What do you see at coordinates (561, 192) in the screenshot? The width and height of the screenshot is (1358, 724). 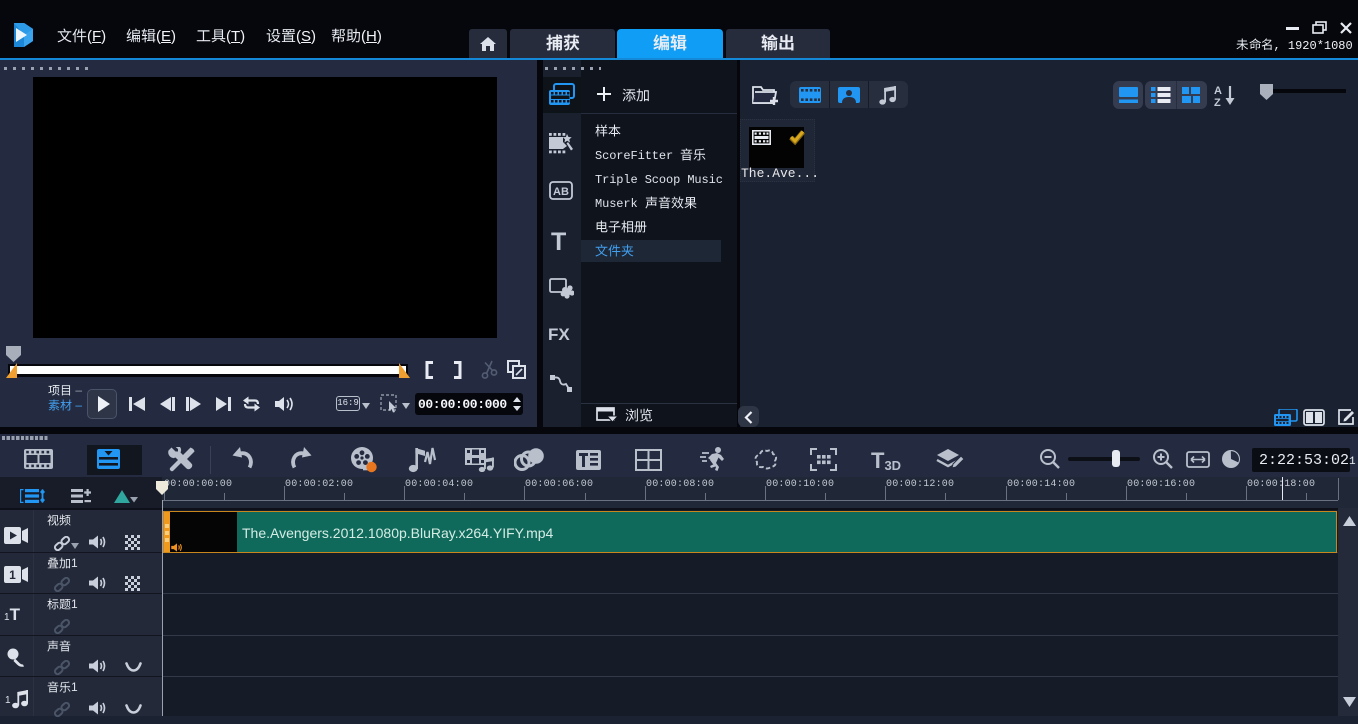 I see `svg-text: AB` at bounding box center [561, 192].